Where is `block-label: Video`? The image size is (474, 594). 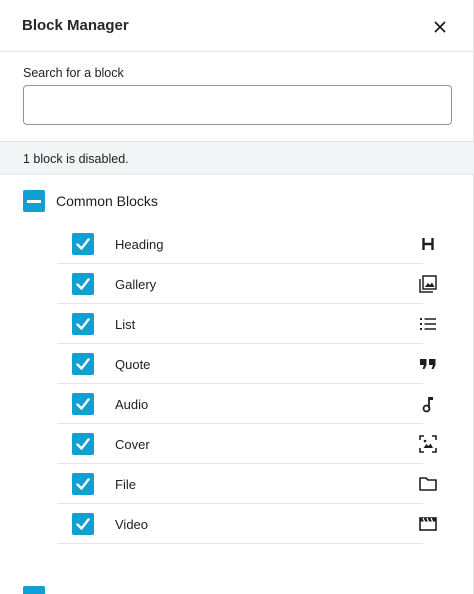
block-label: Video is located at coordinates (132, 524).